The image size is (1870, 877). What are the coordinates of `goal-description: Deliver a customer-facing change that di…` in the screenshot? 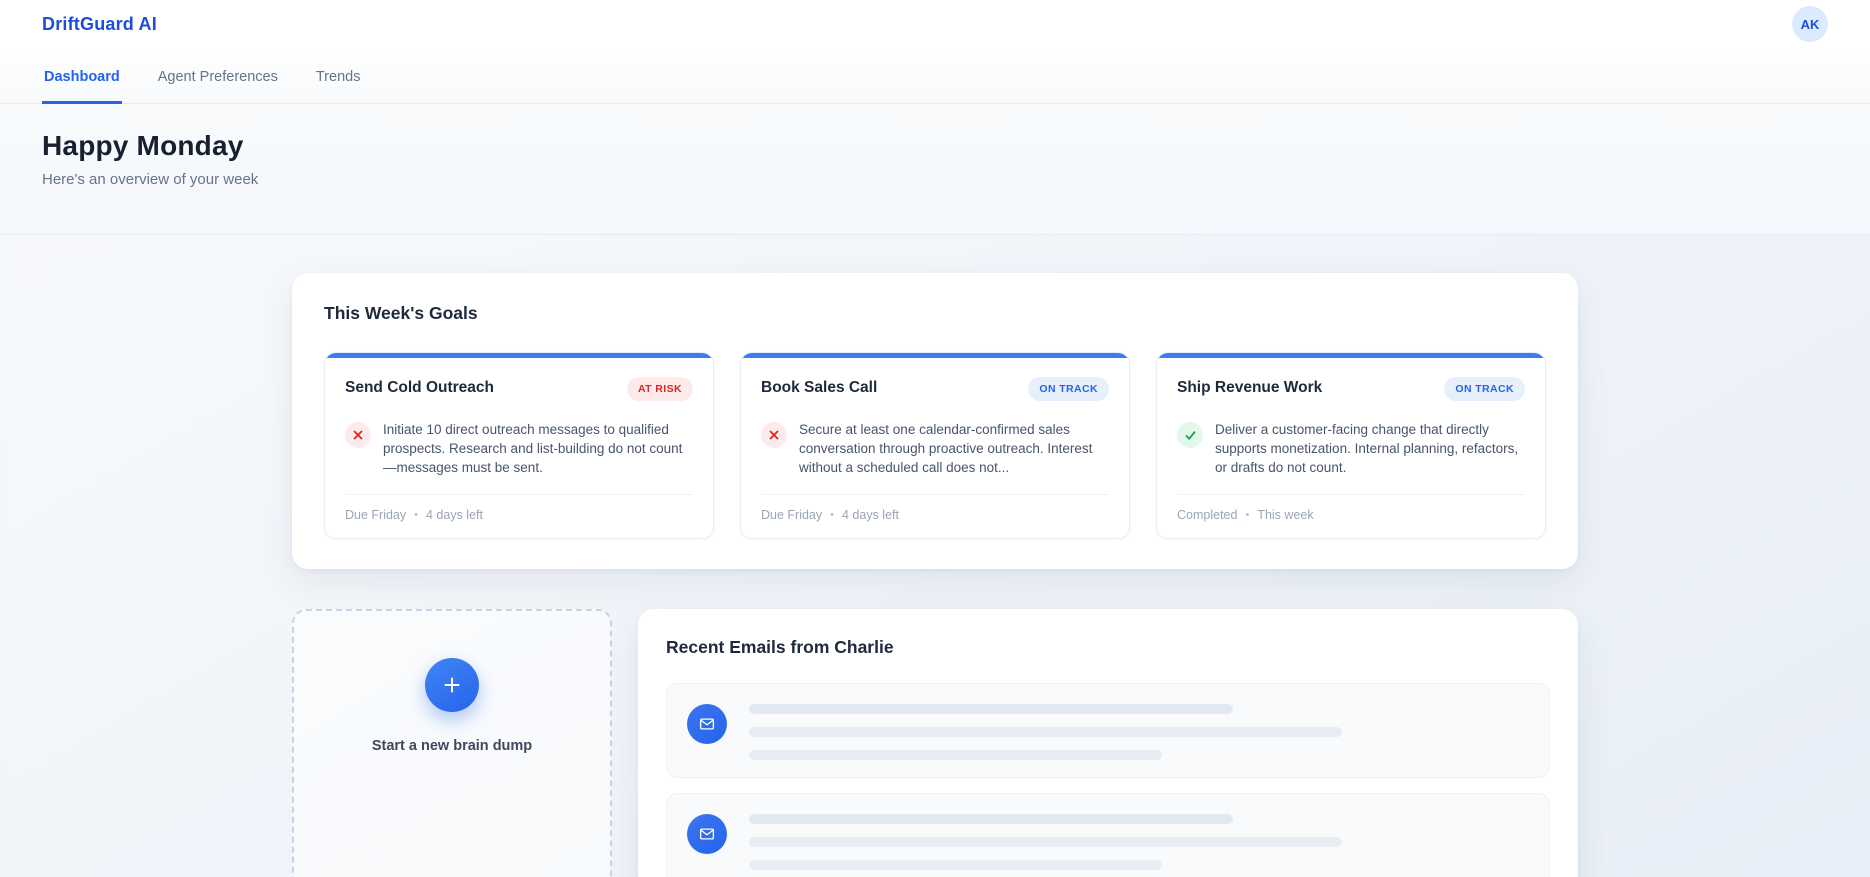 It's located at (1367, 448).